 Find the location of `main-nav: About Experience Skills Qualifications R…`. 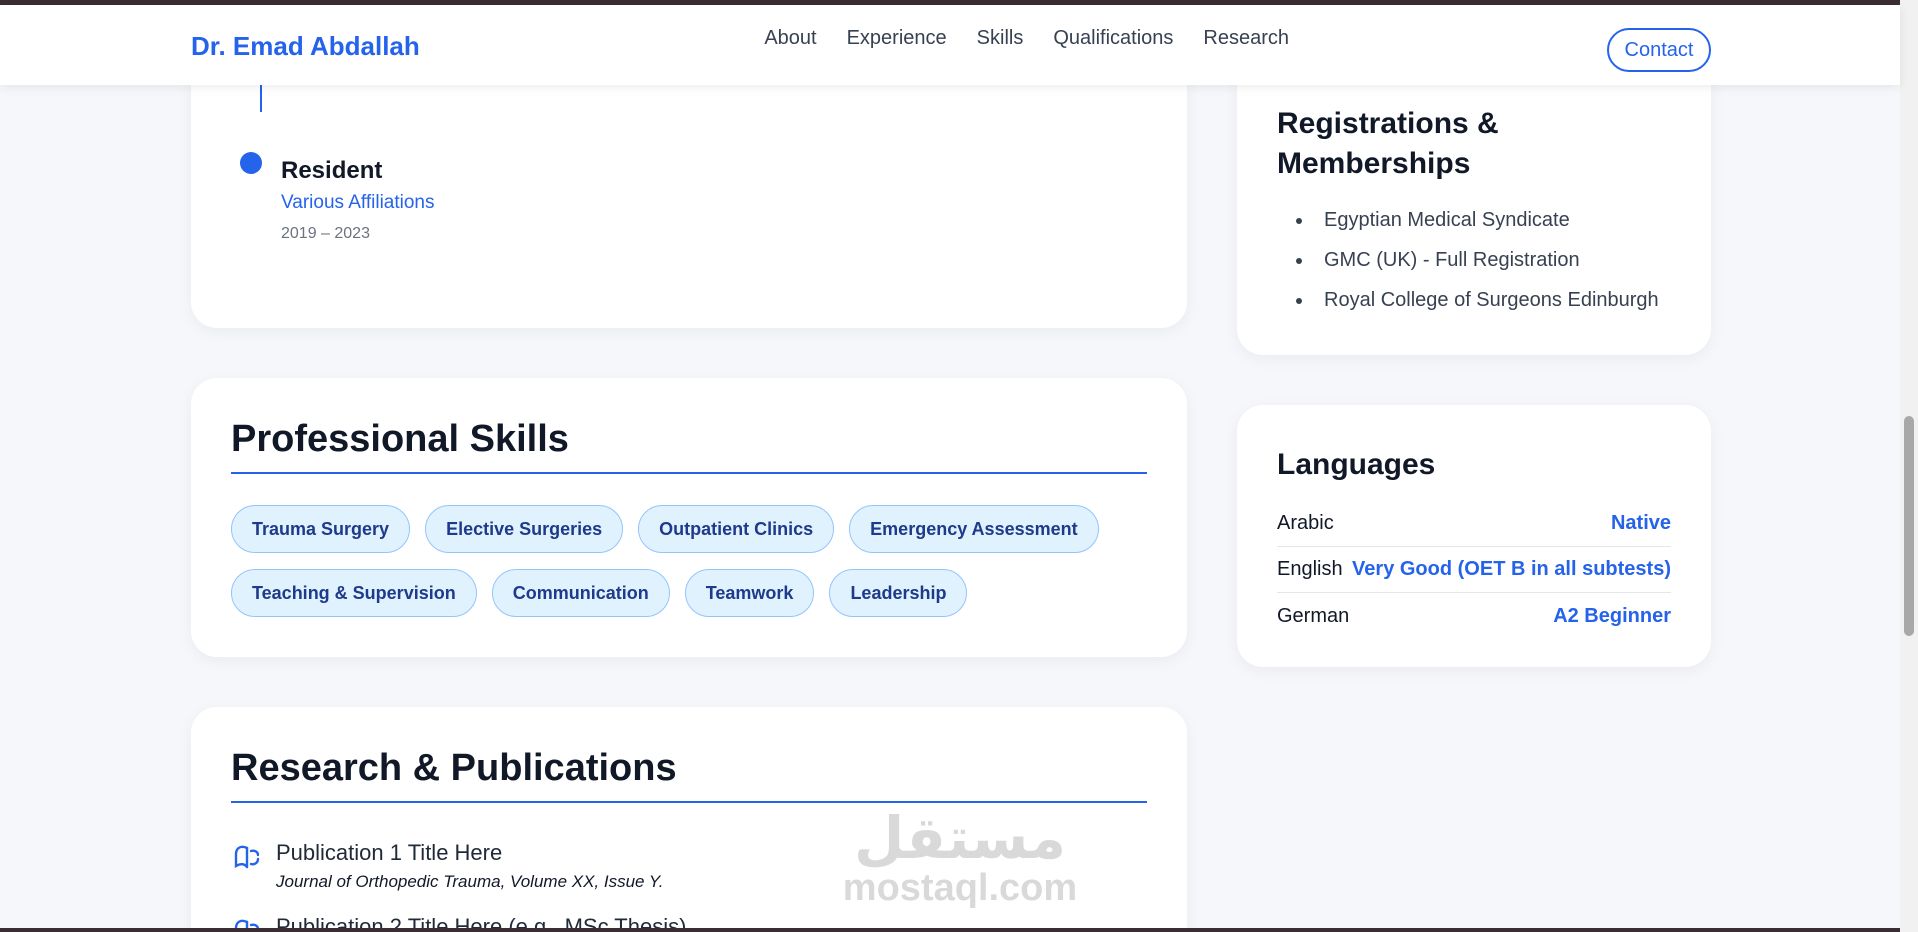

main-nav: About Experience Skills Qualifications R… is located at coordinates (1011, 38).